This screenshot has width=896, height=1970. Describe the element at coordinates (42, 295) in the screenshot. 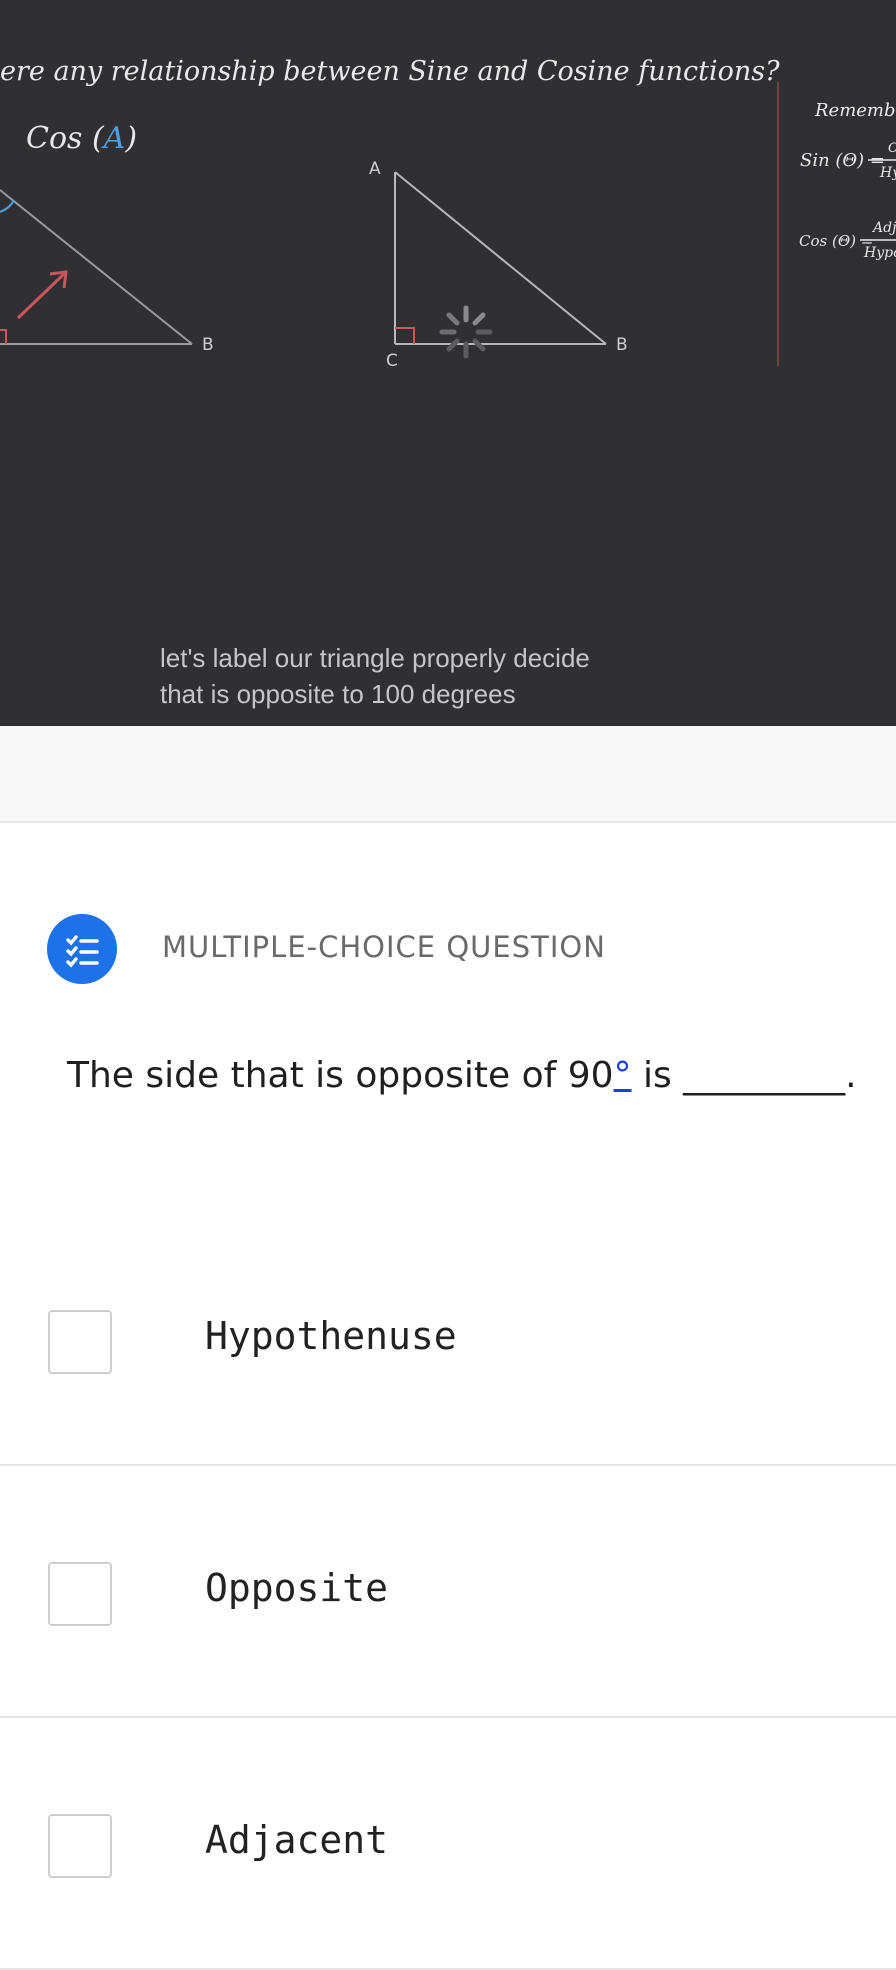

I see `red-arrow` at that location.